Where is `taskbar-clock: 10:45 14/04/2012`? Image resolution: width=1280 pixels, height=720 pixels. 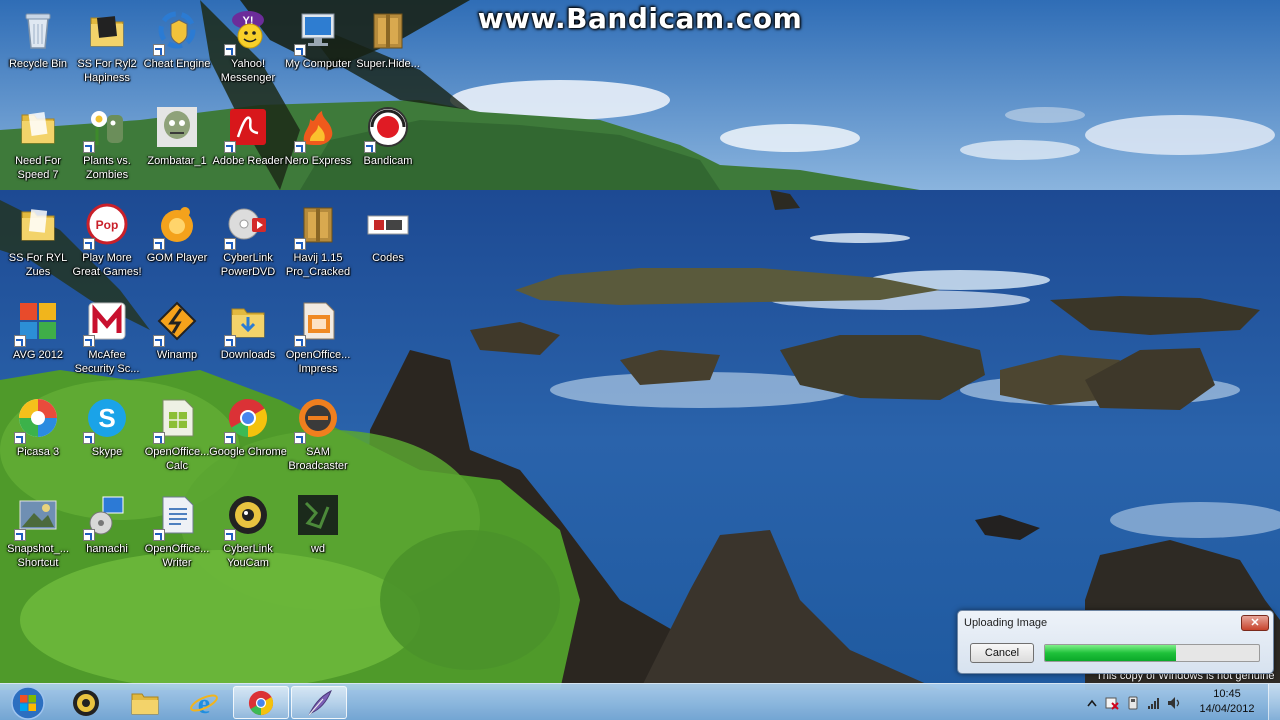
taskbar-clock: 10:45 14/04/2012 is located at coordinates (1227, 702).